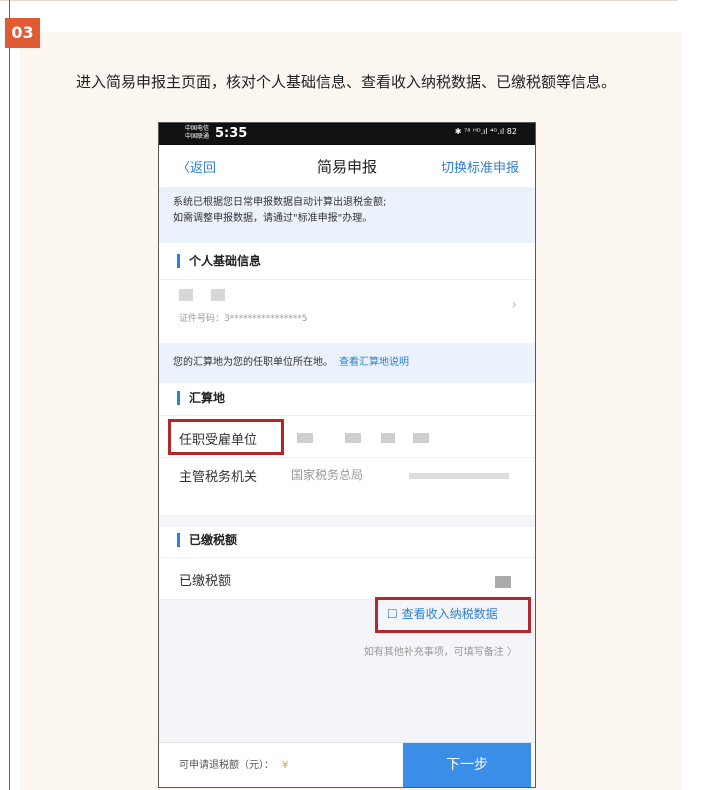 The image size is (718, 790). What do you see at coordinates (280, 202) in the screenshot?
I see `notice-line1: 系统已根据您日常申报数据自动计算出退税金额;` at bounding box center [280, 202].